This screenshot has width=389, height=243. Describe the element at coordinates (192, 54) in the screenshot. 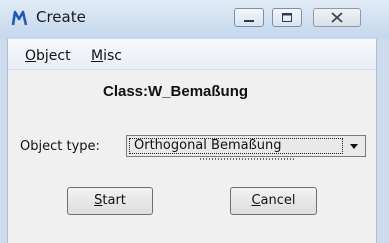

I see `menu-bar: Object Misc` at that location.